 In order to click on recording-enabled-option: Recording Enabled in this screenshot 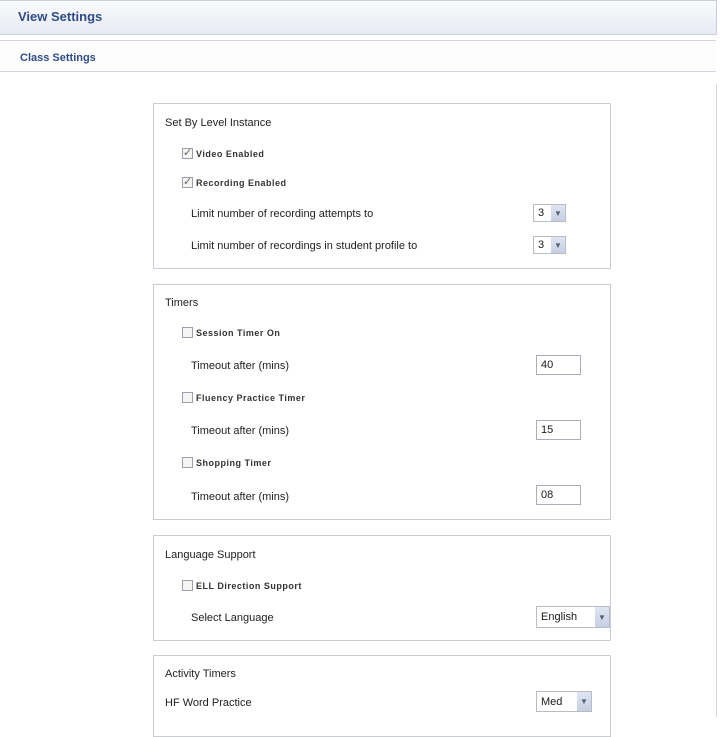, I will do `click(234, 181)`.